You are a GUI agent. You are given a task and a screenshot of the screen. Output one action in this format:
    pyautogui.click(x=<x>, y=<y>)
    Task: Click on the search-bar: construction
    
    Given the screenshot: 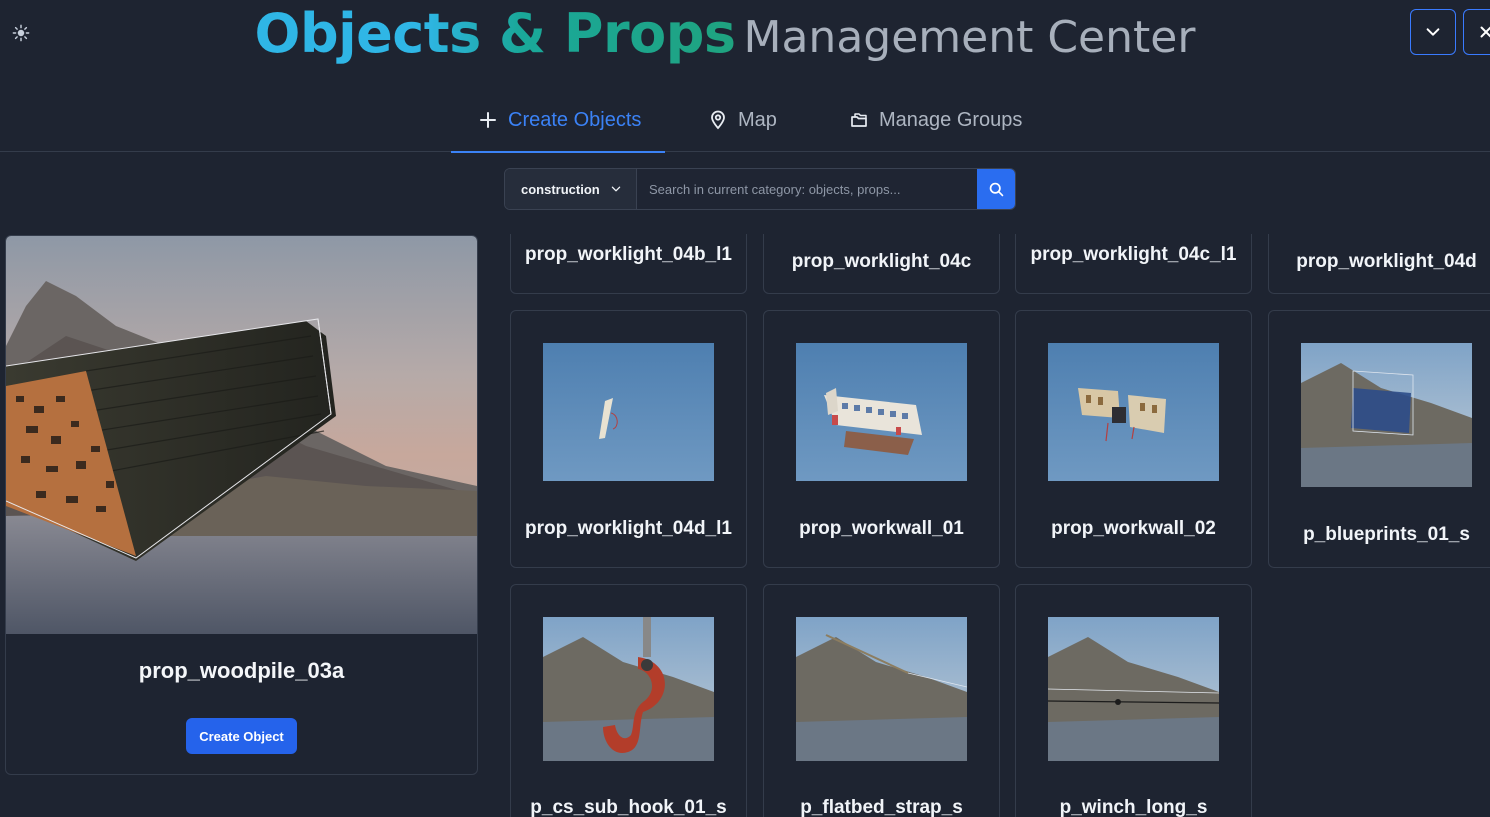 What is the action you would take?
    pyautogui.click(x=760, y=189)
    